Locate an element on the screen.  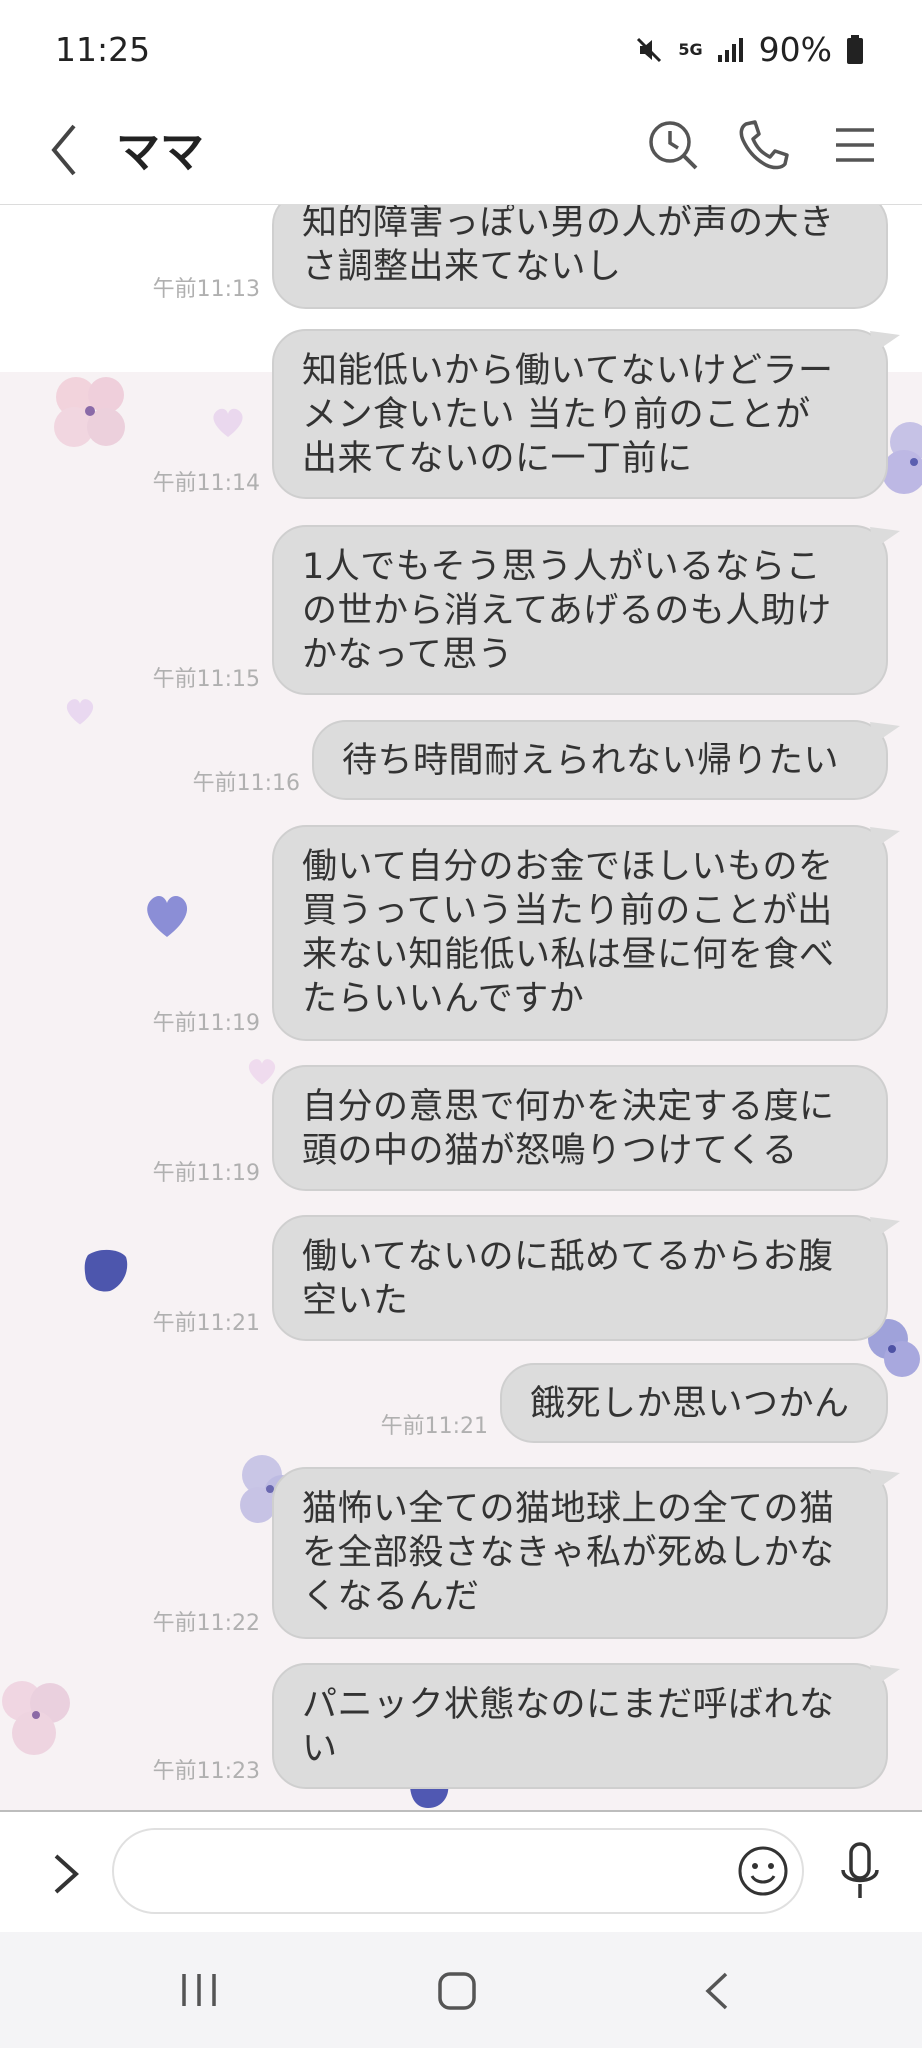
back-icon is located at coordinates (717, 1991).